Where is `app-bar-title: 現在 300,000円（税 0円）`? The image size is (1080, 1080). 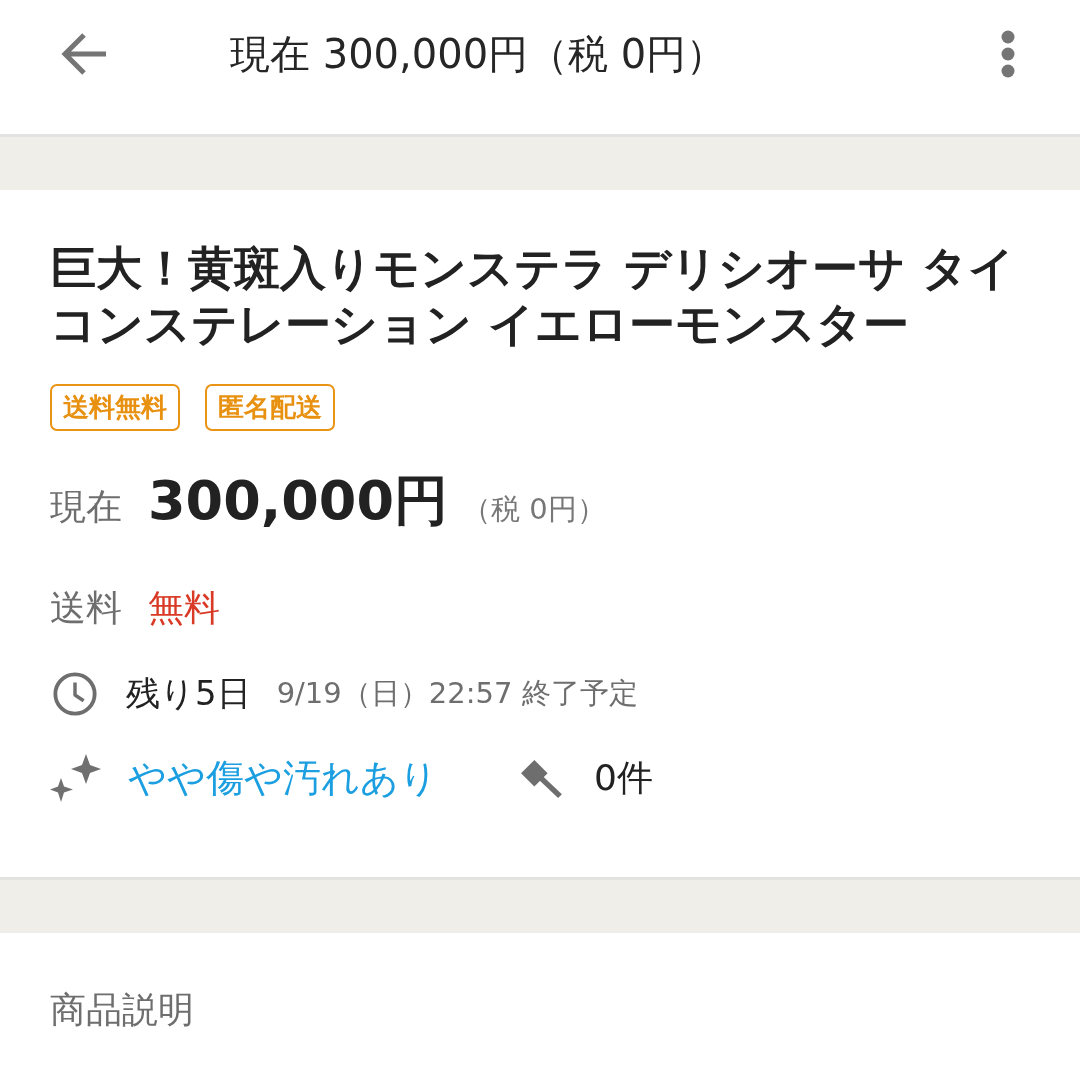
app-bar-title: 現在 300,000円（税 0円） is located at coordinates (478, 54).